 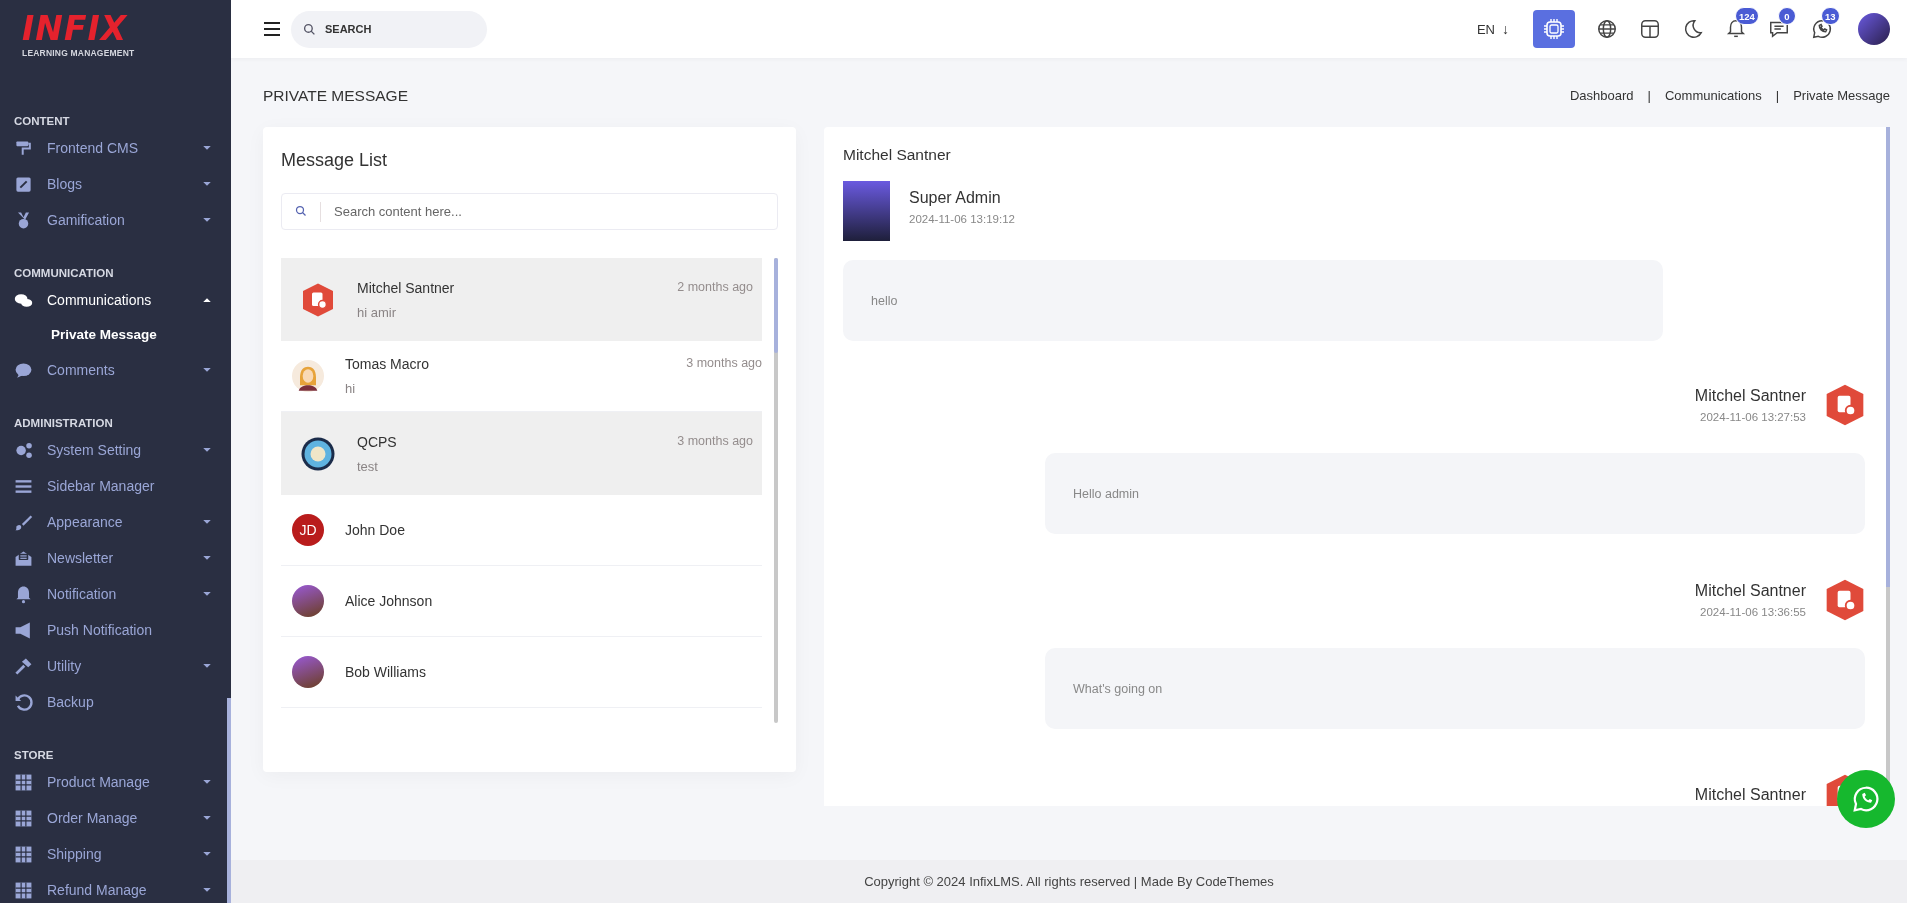 What do you see at coordinates (115, 630) in the screenshot?
I see `sidebar-item: Push Notification` at bounding box center [115, 630].